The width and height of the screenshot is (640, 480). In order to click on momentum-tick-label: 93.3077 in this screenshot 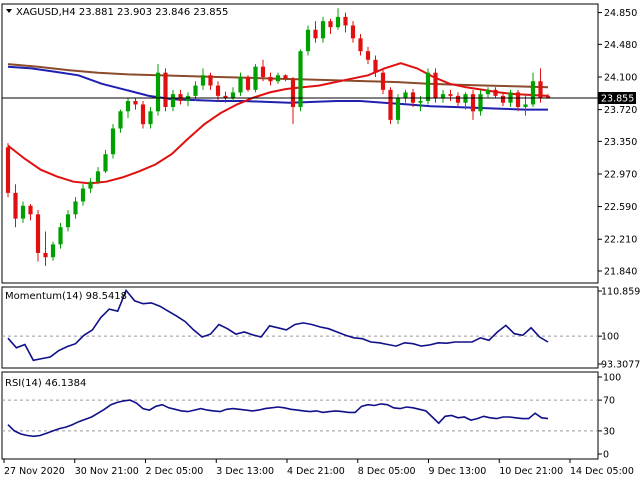, I will do `click(620, 365)`.